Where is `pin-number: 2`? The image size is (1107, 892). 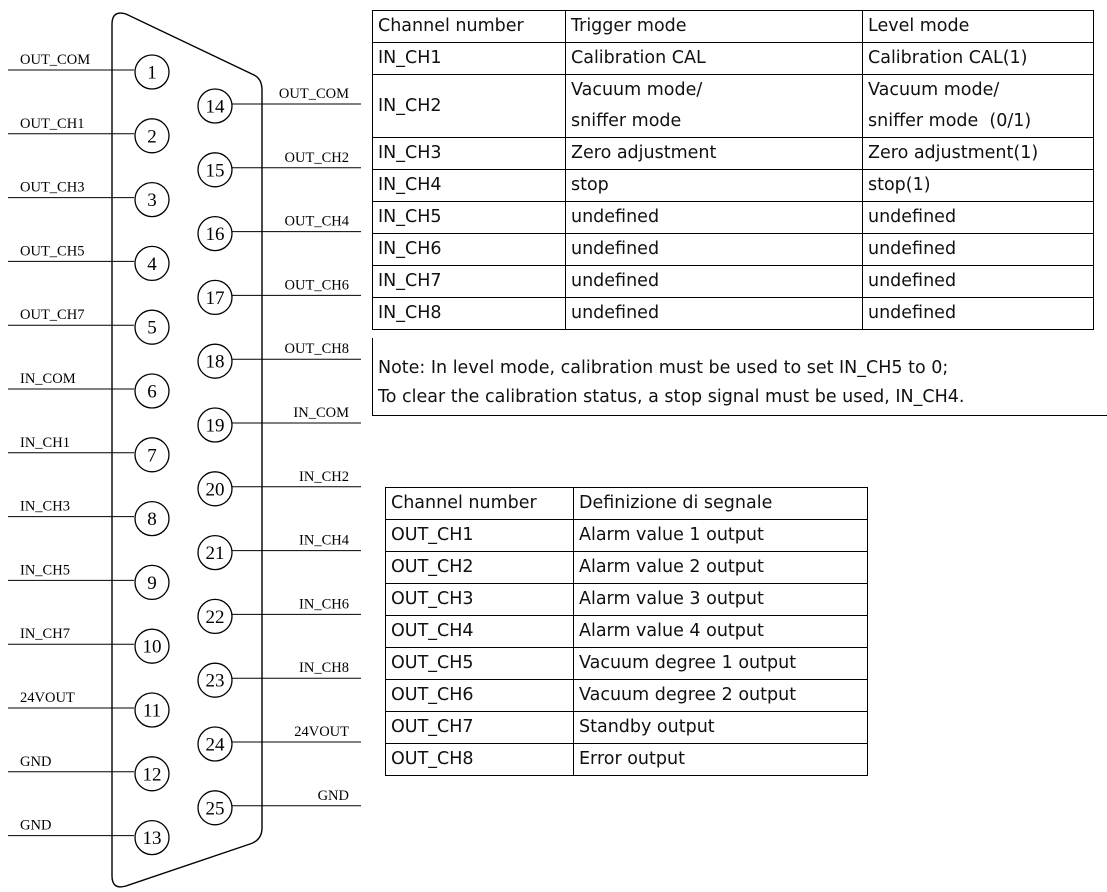 pin-number: 2 is located at coordinates (152, 136).